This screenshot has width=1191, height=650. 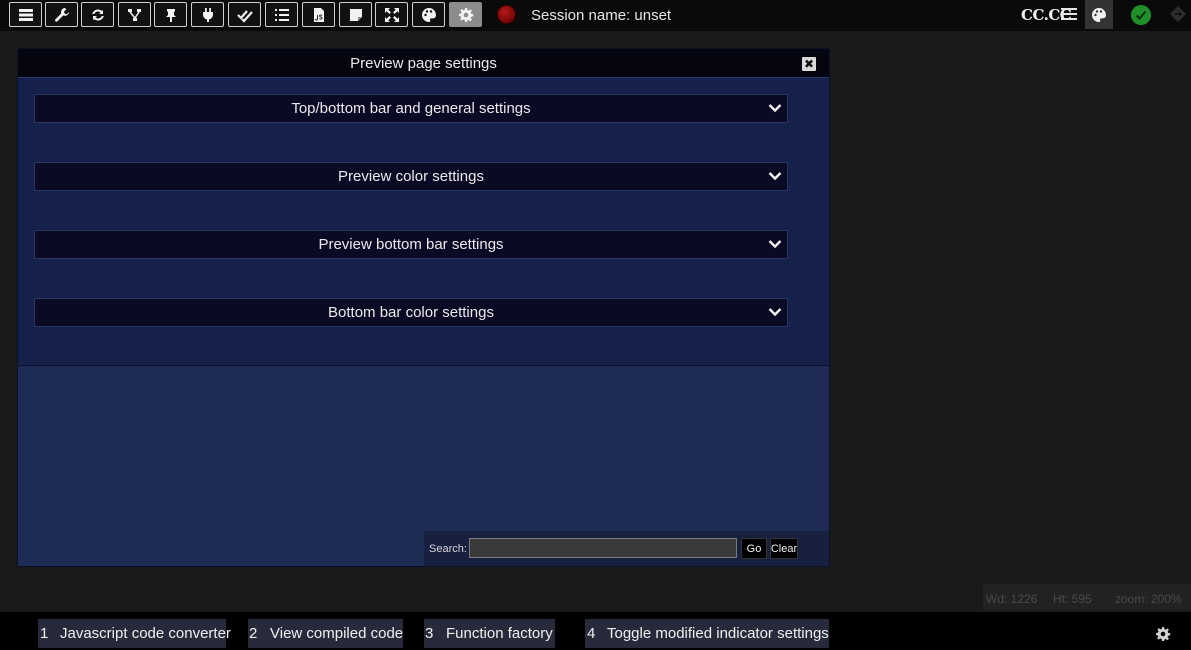 I want to click on bottom-bar-item-function-factory: 3 Function factory, so click(x=489, y=633).